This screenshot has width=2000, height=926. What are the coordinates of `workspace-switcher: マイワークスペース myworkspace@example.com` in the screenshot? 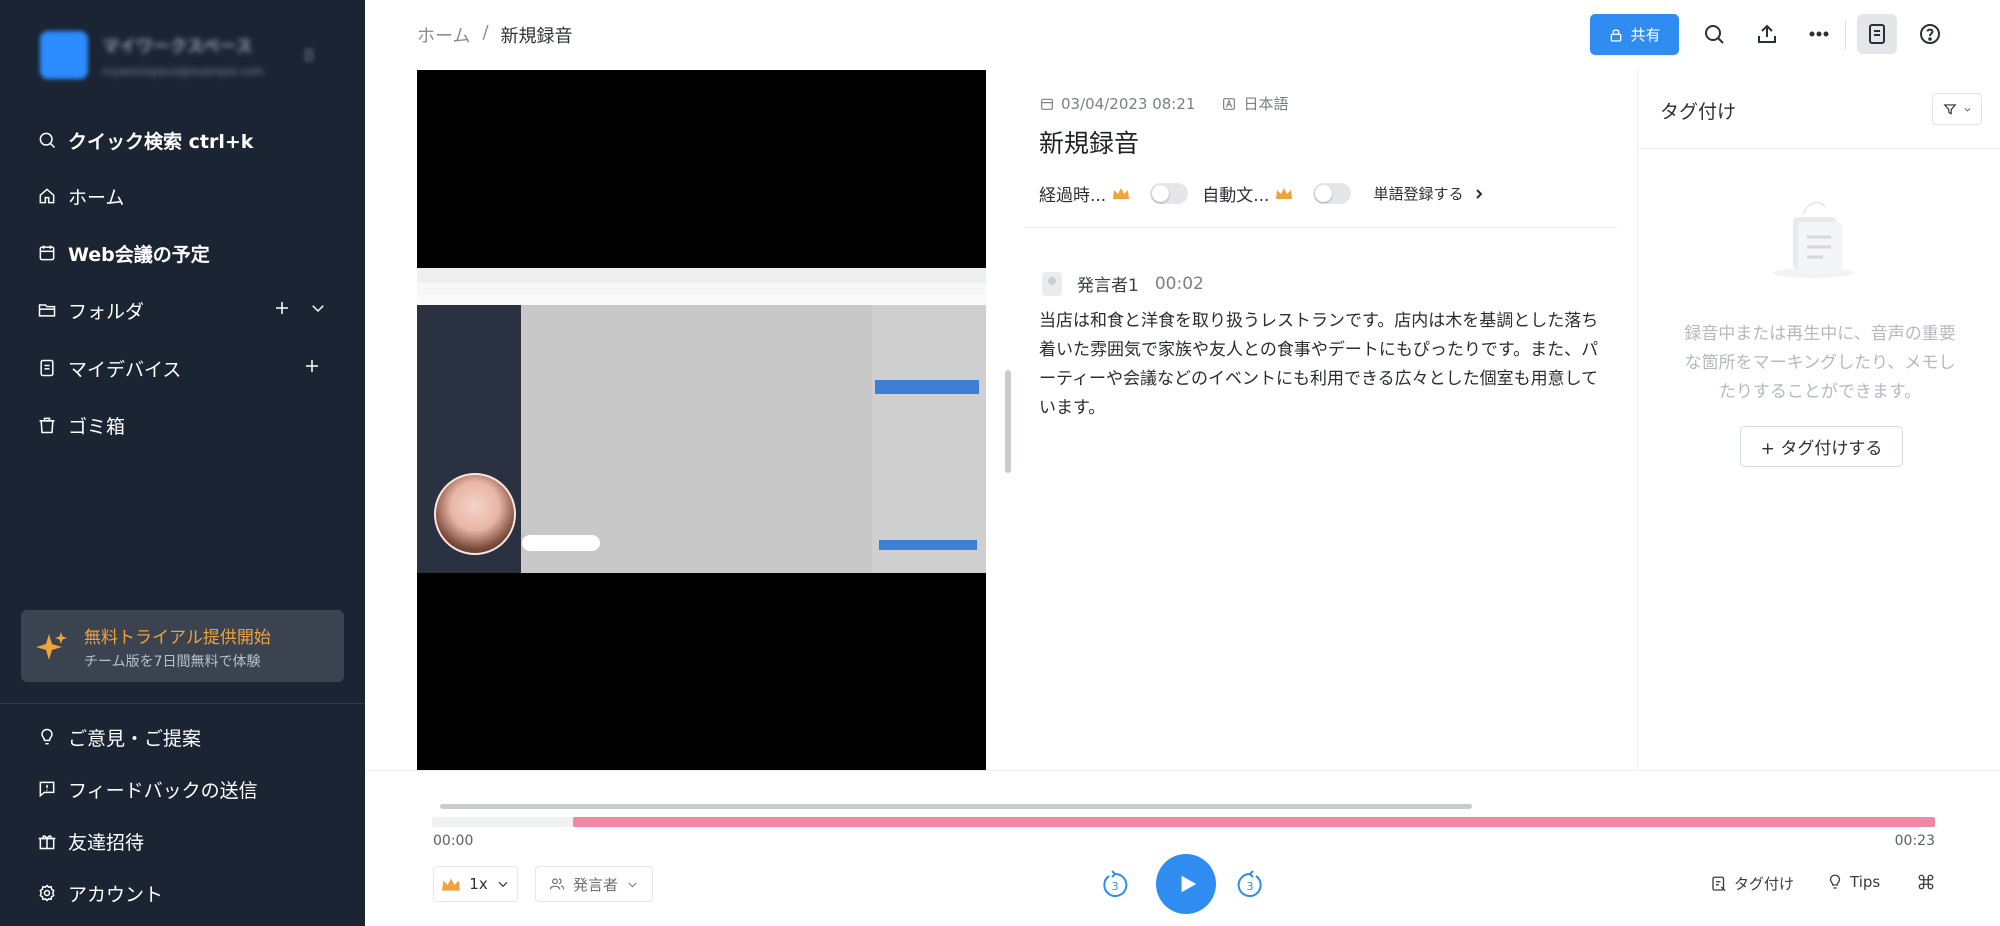 It's located at (177, 55).